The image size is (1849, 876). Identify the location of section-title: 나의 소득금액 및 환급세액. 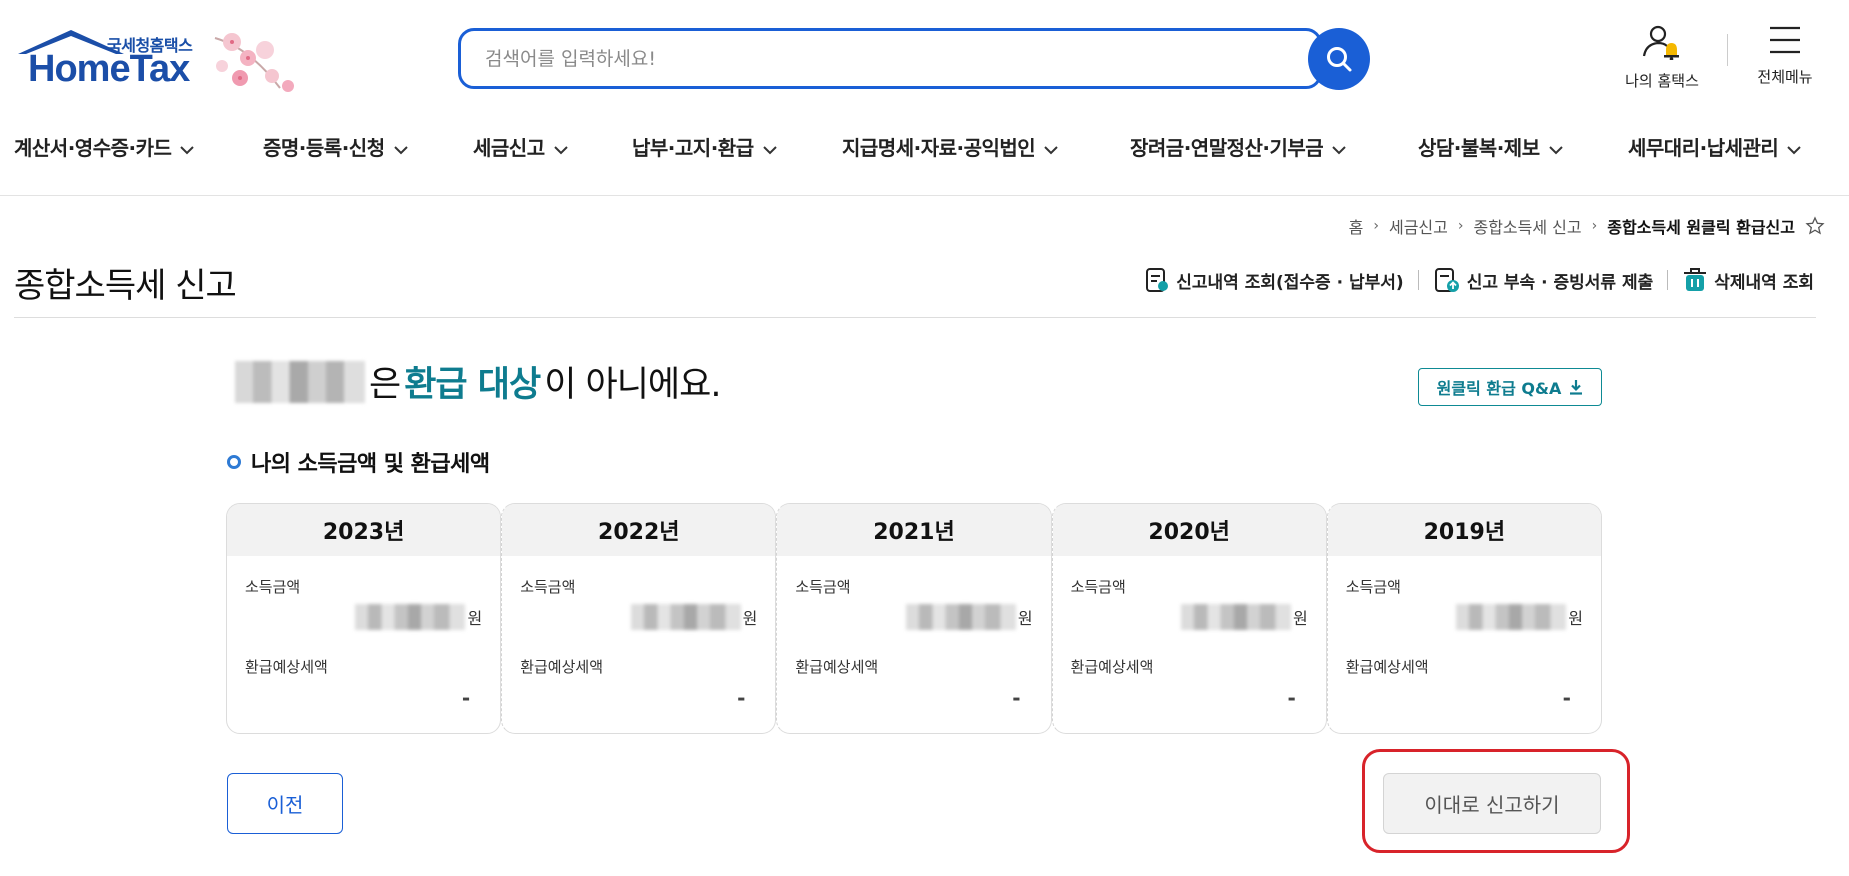
(358, 462).